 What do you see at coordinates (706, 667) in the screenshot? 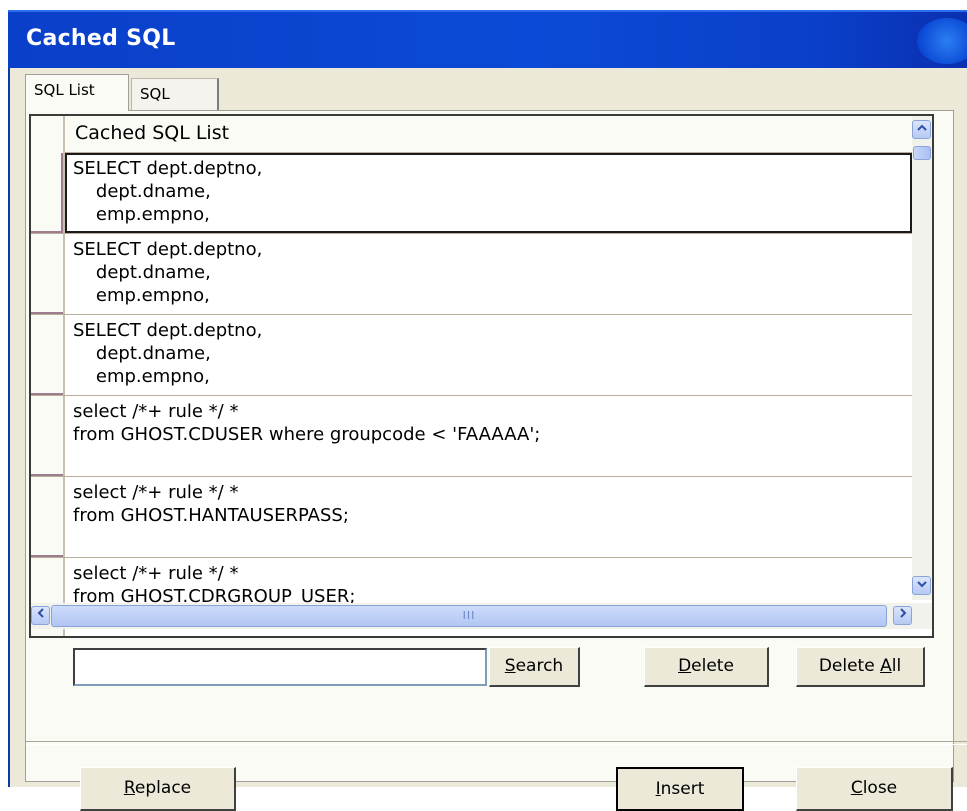
I see `delete-button: Delete` at bounding box center [706, 667].